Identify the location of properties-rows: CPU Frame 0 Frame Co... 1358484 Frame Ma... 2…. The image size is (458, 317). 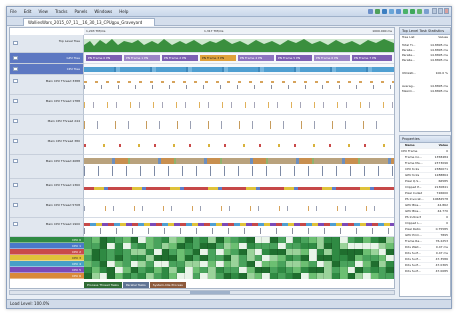
(425, 212).